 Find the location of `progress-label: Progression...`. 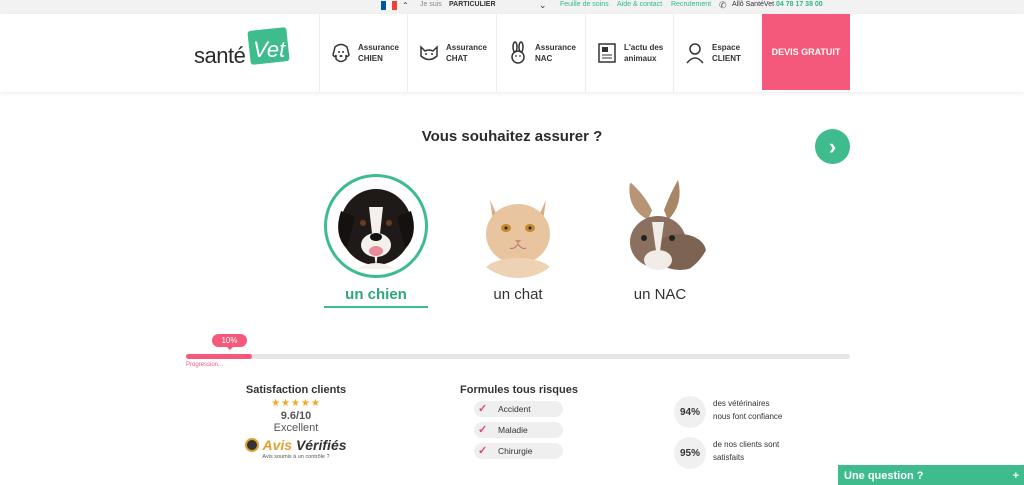

progress-label: Progression... is located at coordinates (205, 365).